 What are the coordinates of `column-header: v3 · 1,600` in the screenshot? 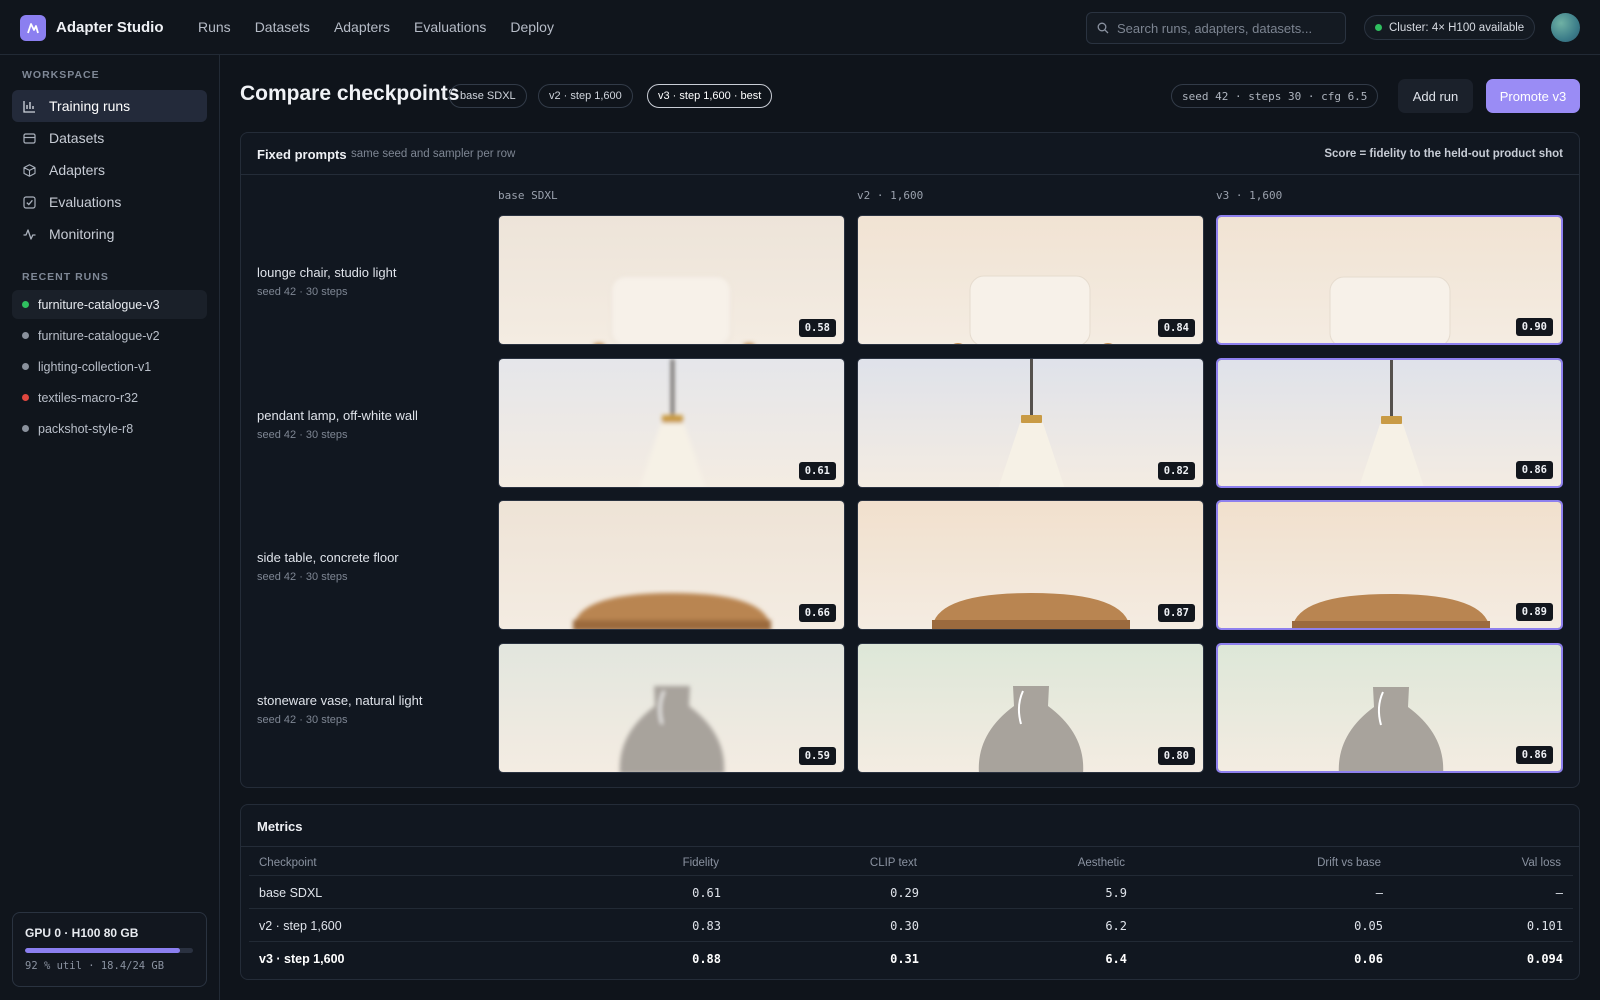 It's located at (1249, 195).